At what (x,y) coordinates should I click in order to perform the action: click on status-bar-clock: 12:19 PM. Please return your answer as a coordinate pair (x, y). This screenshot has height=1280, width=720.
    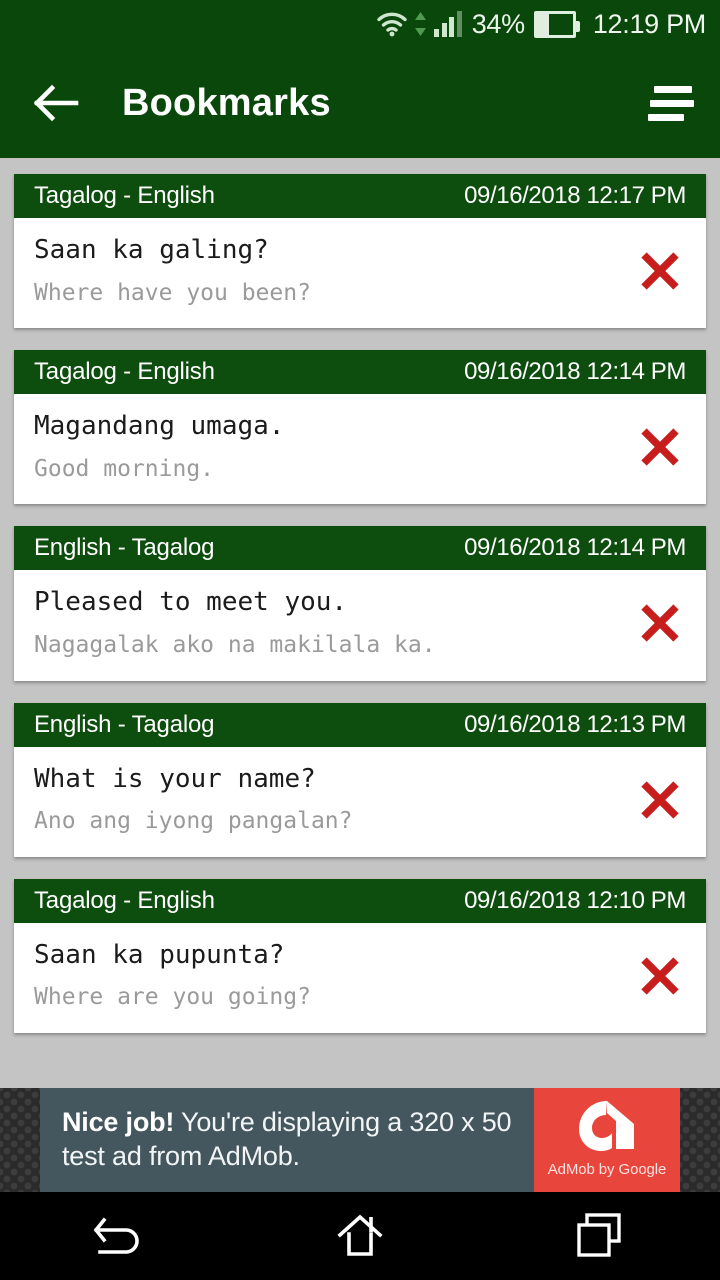
    Looking at the image, I should click on (649, 23).